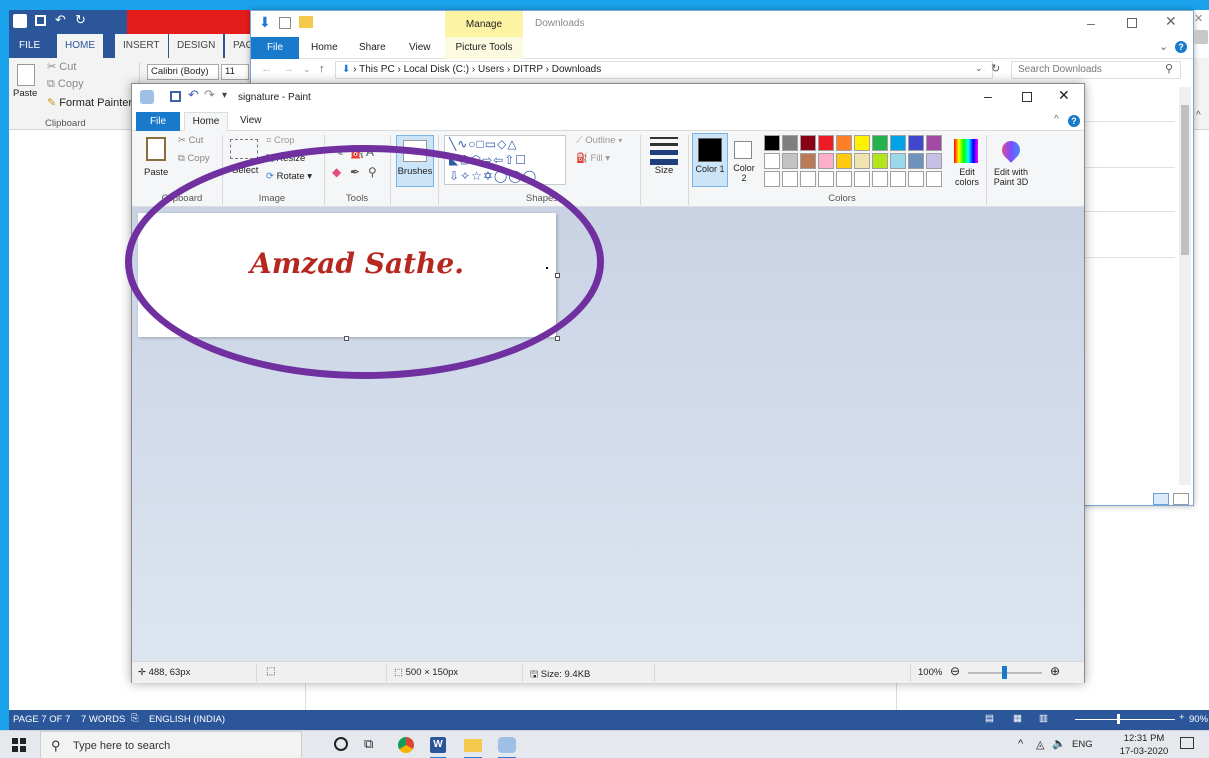 This screenshot has width=1209, height=758. What do you see at coordinates (251, 120) in the screenshot?
I see `paint-tab-view: View` at bounding box center [251, 120].